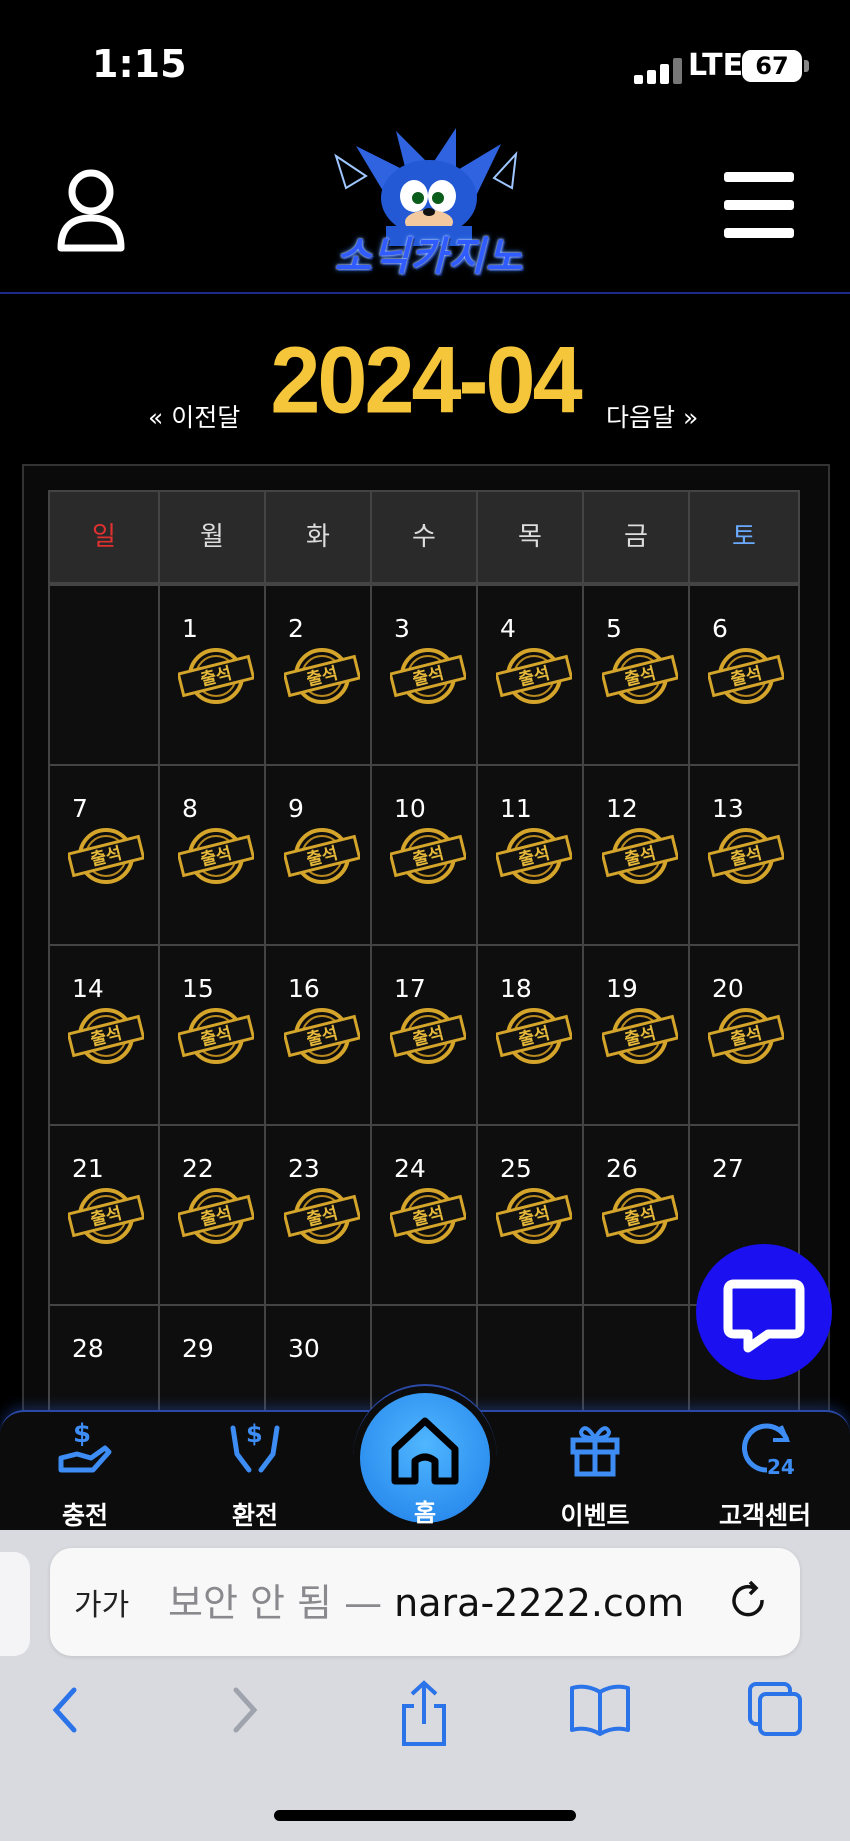 This screenshot has height=1841, width=850. What do you see at coordinates (84, 1515) in the screenshot?
I see `nav-deposit-label: 충전` at bounding box center [84, 1515].